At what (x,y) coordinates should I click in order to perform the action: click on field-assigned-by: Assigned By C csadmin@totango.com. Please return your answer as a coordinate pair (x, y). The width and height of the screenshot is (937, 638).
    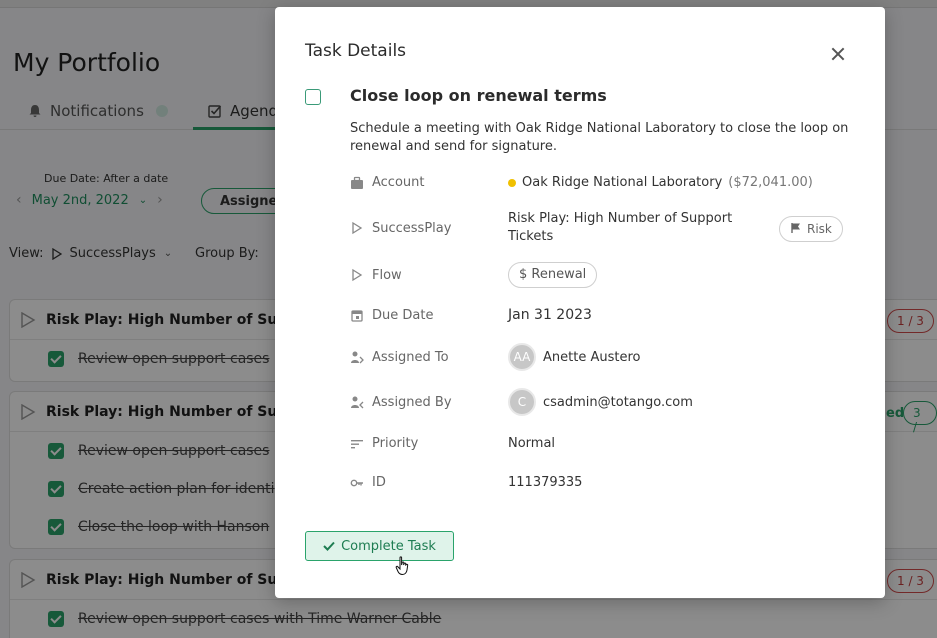
    Looking at the image, I should click on (605, 402).